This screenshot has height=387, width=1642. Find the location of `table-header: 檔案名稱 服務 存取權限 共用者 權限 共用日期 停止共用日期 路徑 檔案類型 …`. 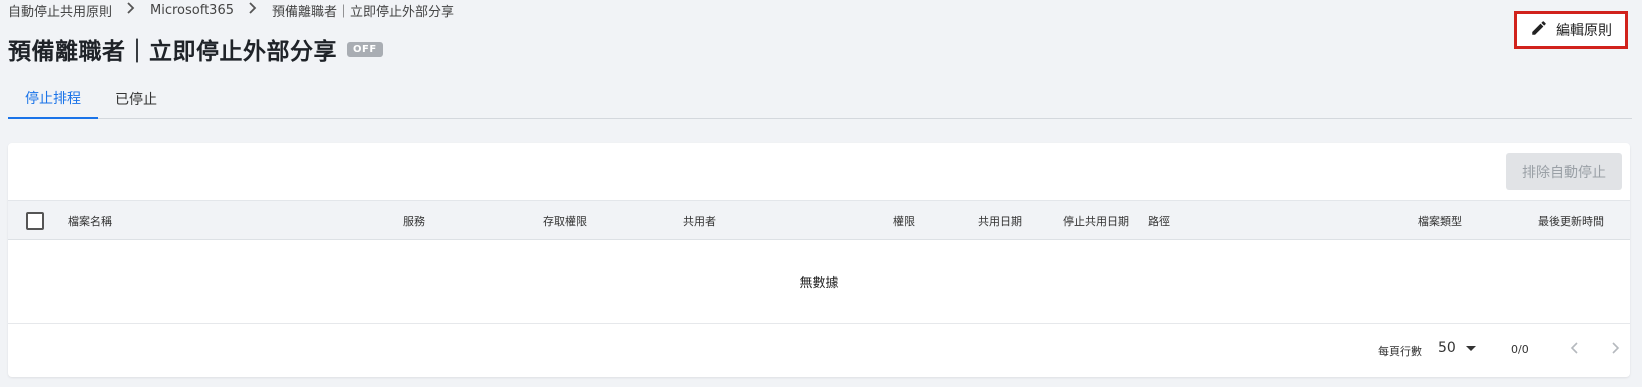

table-header: 檔案名稱 服務 存取權限 共用者 權限 共用日期 停止共用日期 路徑 檔案類型 … is located at coordinates (819, 220).